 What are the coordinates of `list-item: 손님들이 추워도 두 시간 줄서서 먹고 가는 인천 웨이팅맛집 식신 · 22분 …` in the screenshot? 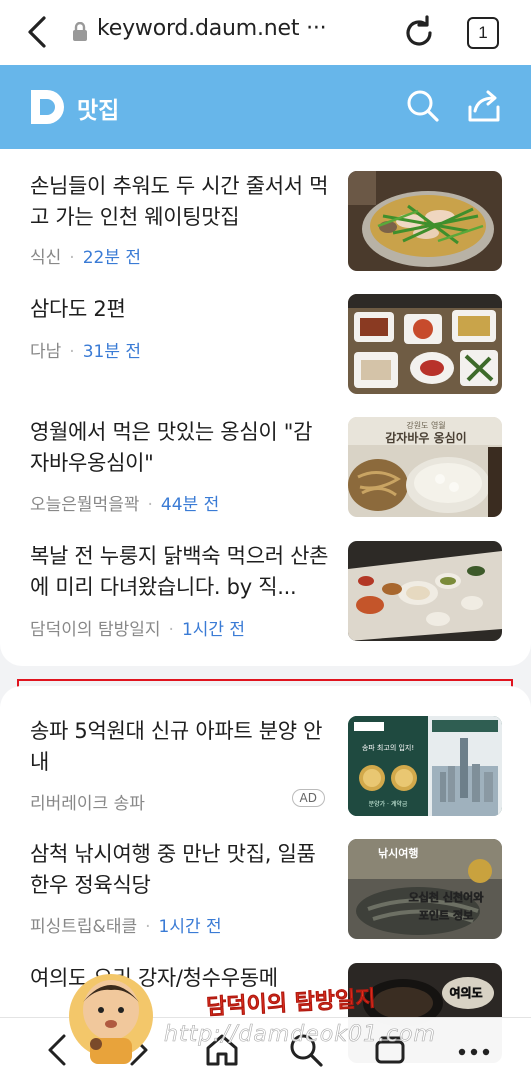 It's located at (266, 221).